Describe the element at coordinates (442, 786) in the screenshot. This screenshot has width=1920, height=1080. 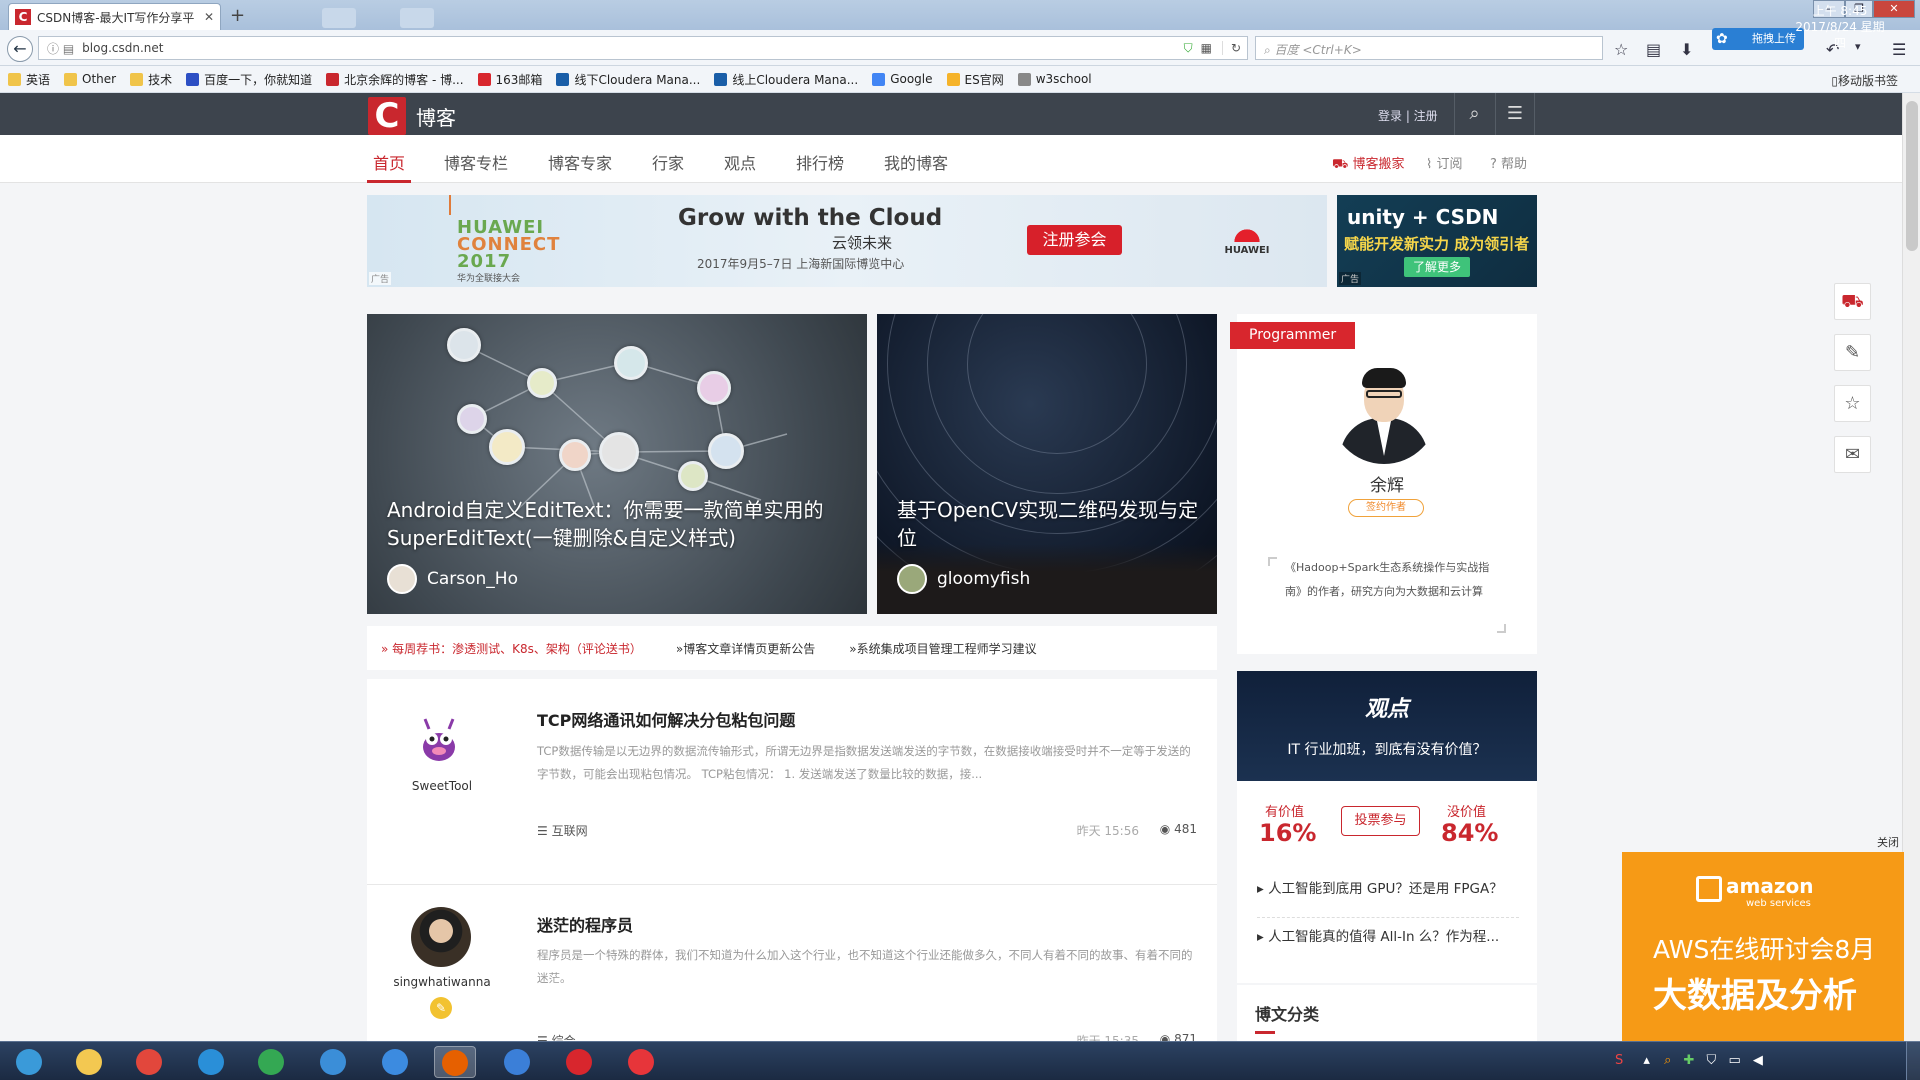
I see `author-name: SweetTool` at that location.